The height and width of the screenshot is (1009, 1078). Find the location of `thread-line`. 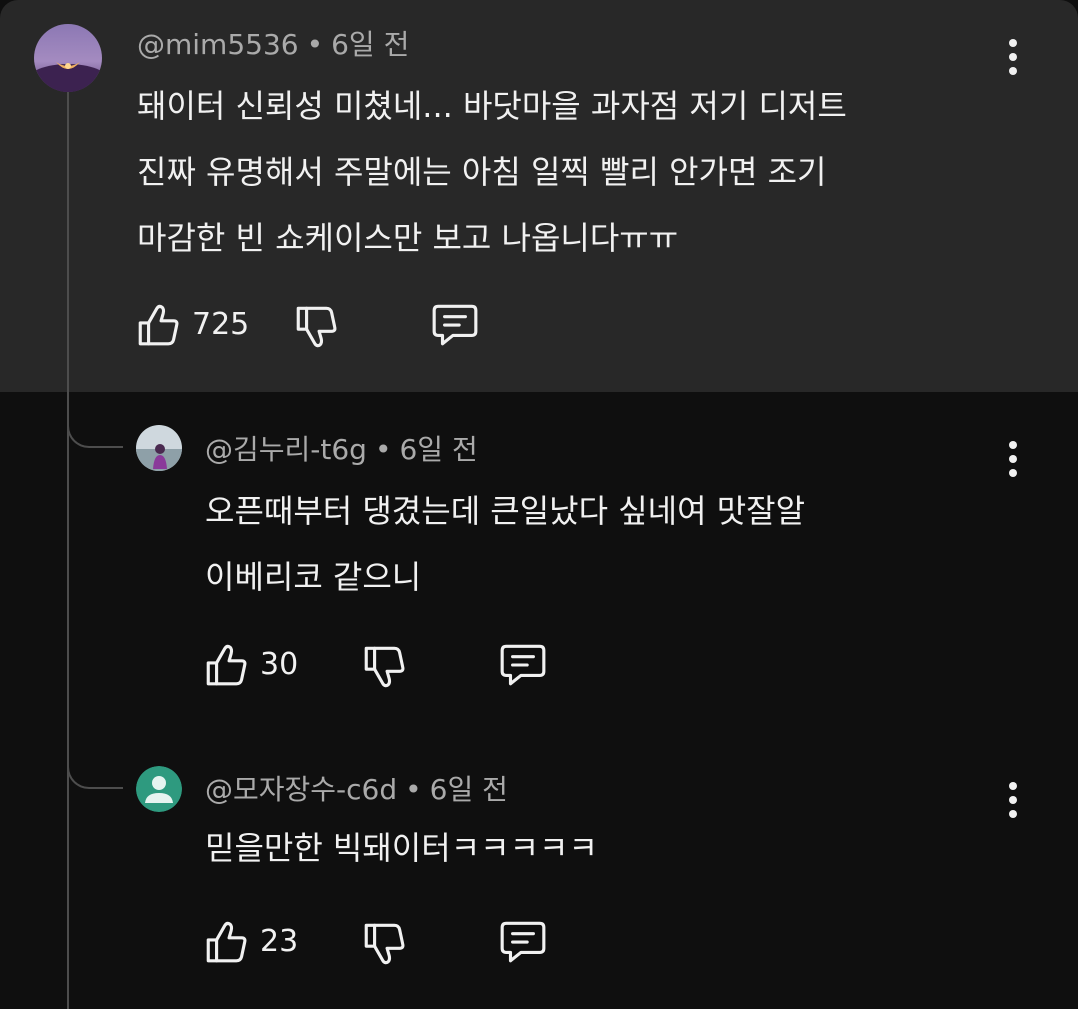

thread-line is located at coordinates (68, 550).